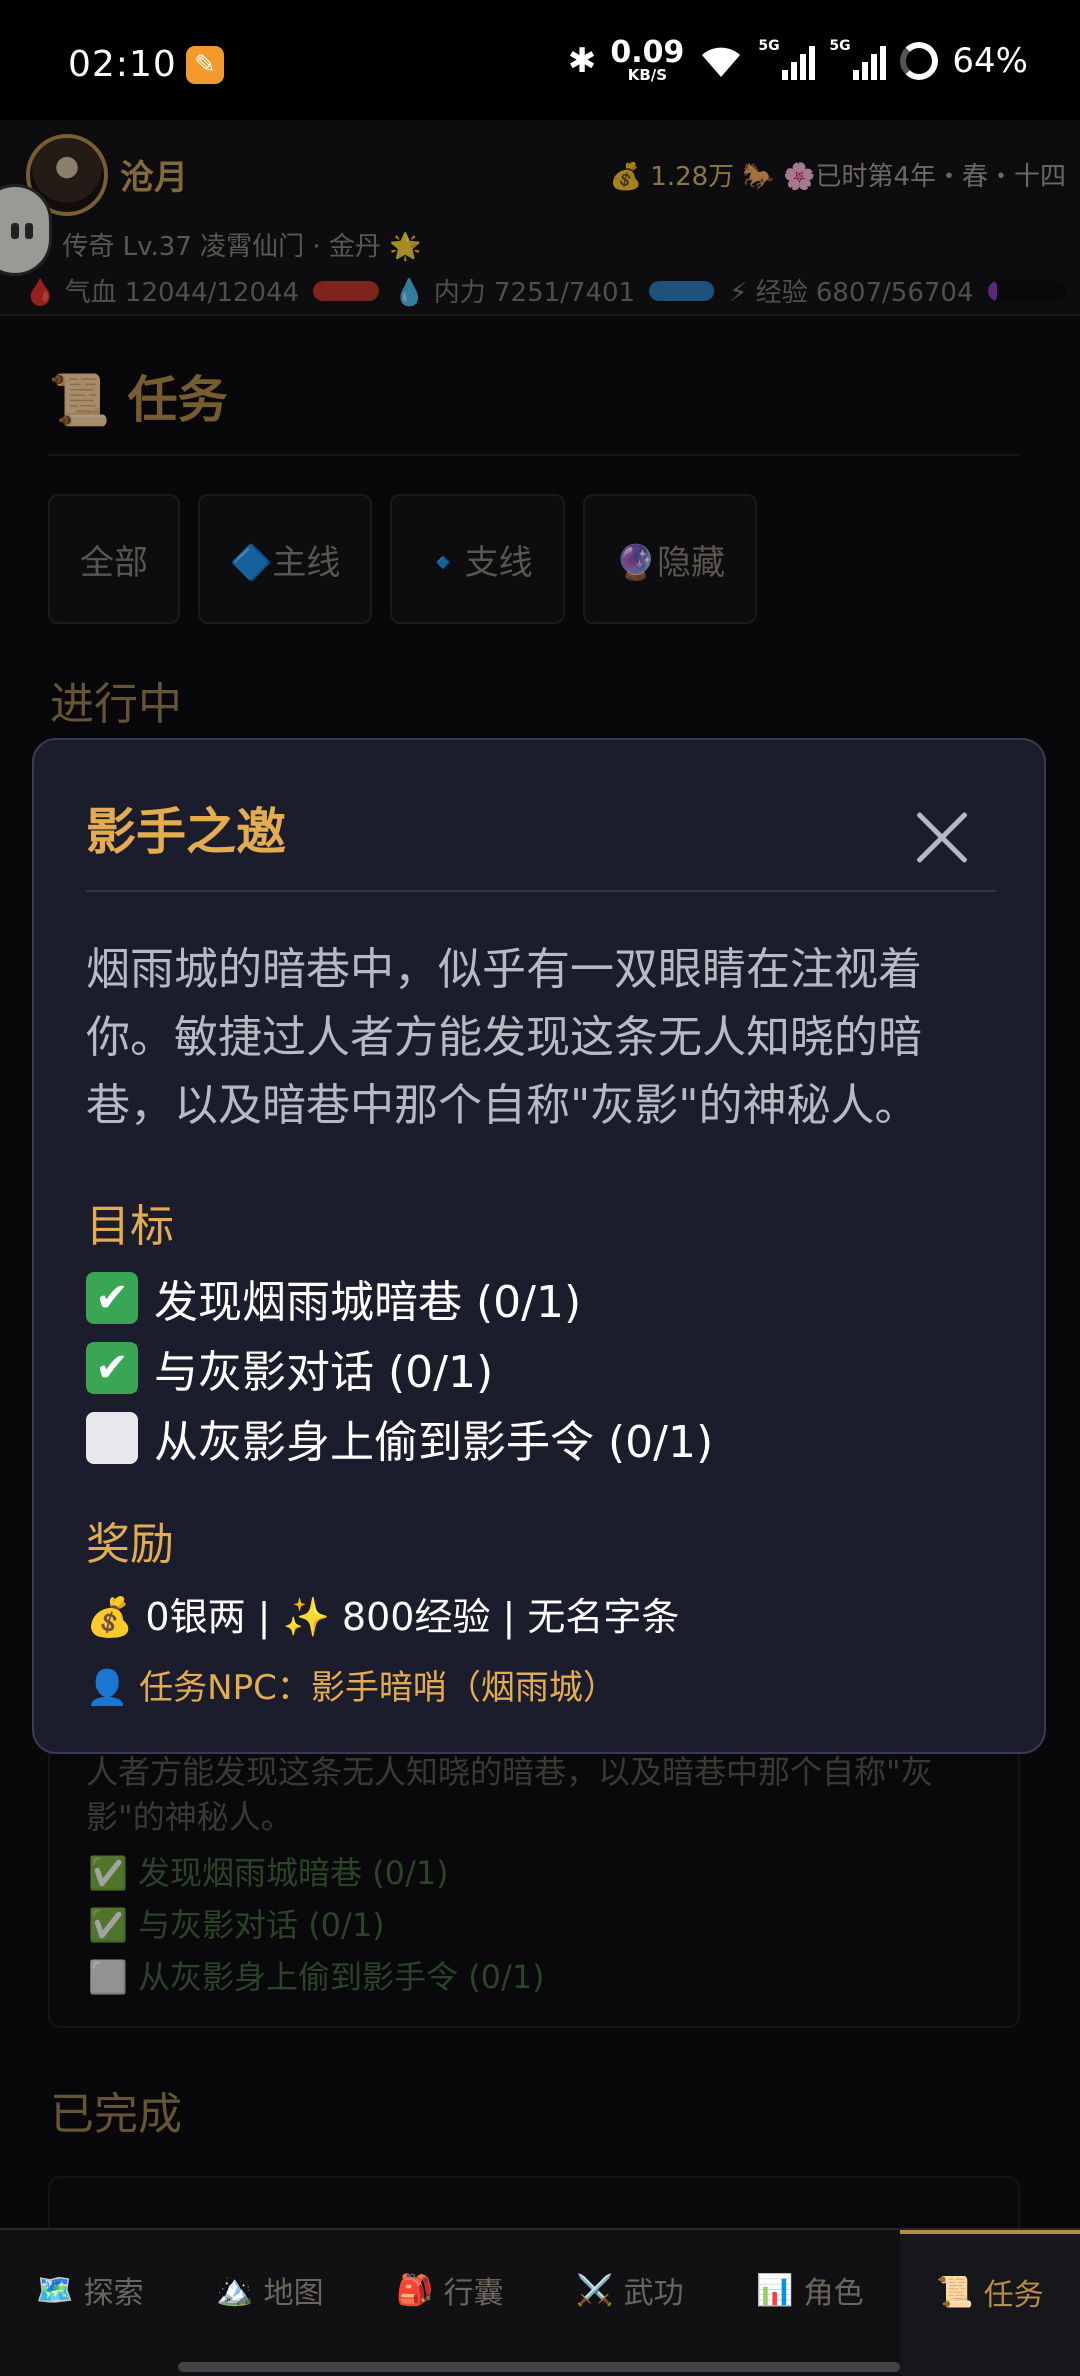 The height and width of the screenshot is (2376, 1080). Describe the element at coordinates (775, 2290) in the screenshot. I see `chart-icon: 📊` at that location.